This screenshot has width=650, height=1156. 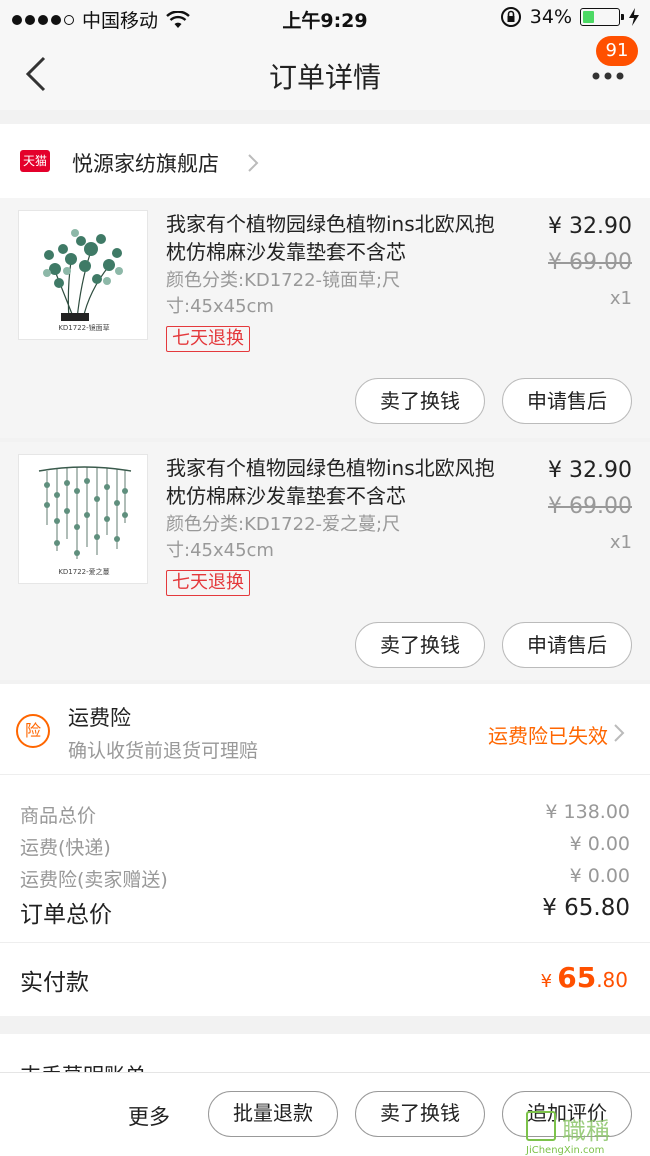 I want to click on shop-name: 悦源家纺旗舰店, so click(x=145, y=163).